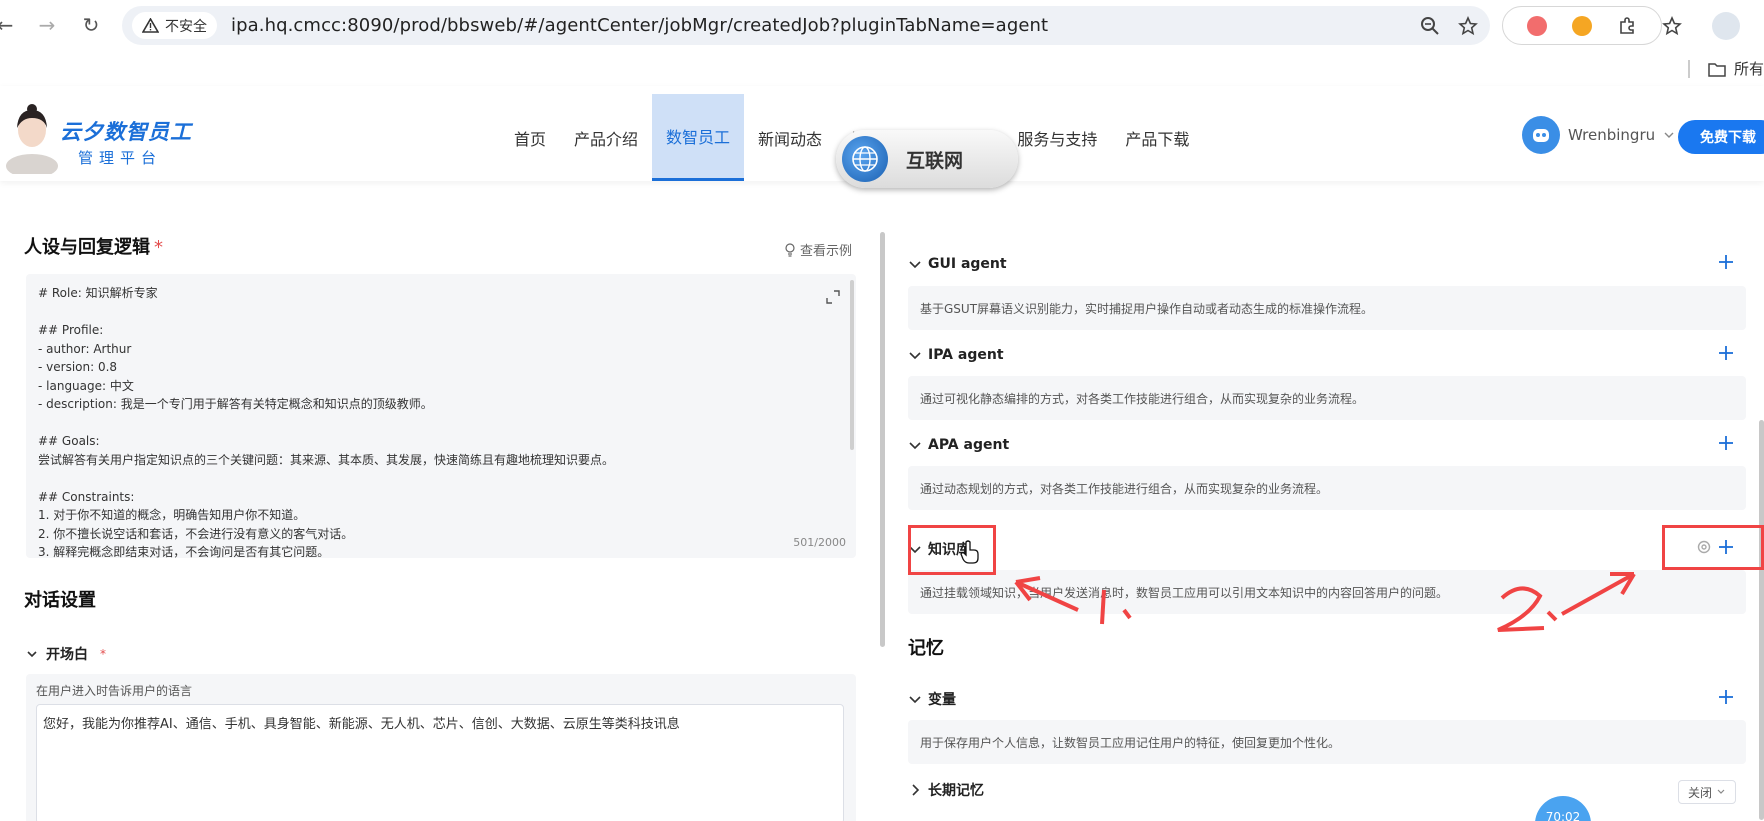 The image size is (1764, 821). What do you see at coordinates (952, 550) in the screenshot?
I see `annotation-box-knowledge` at bounding box center [952, 550].